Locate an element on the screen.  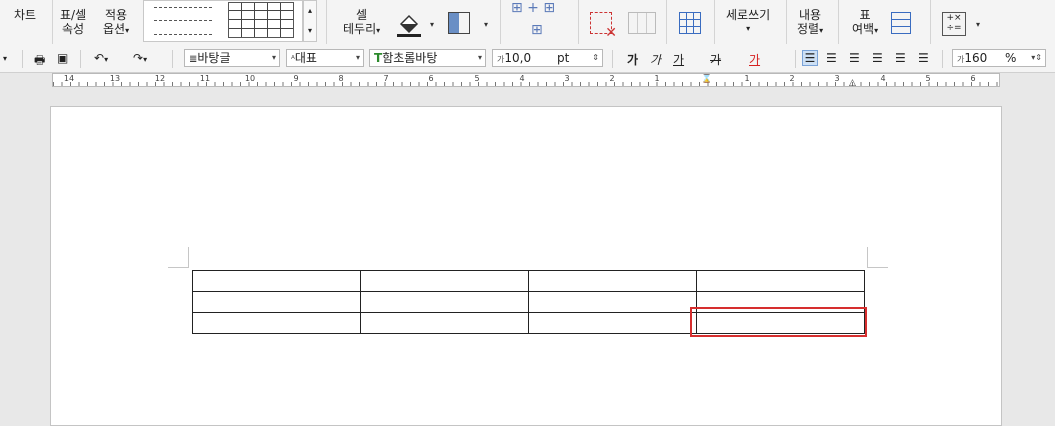
chart-label: 차트 is located at coordinates (25, 15).